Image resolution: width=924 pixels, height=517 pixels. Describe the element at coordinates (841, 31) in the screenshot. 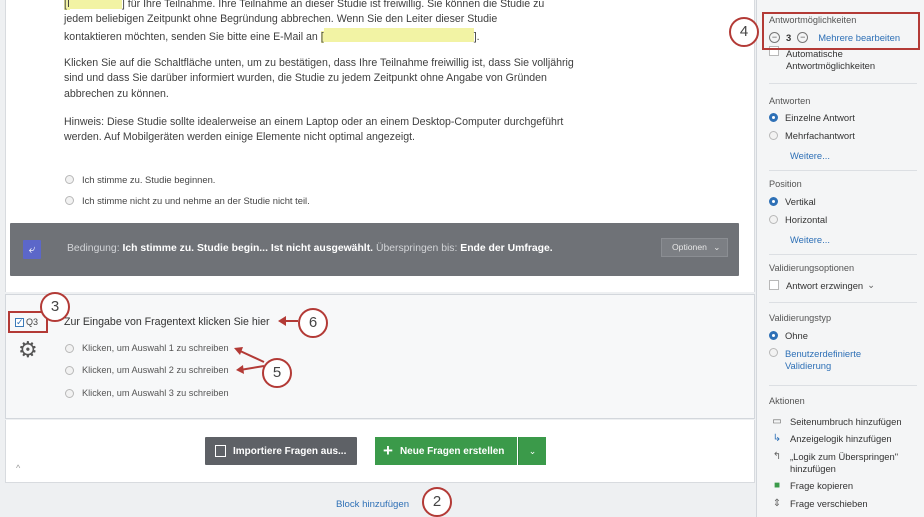

I see `highlight-box-choices` at that location.